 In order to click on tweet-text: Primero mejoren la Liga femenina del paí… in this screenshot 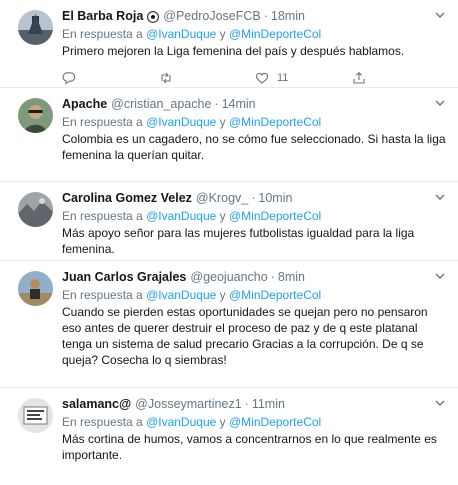, I will do `click(233, 51)`.